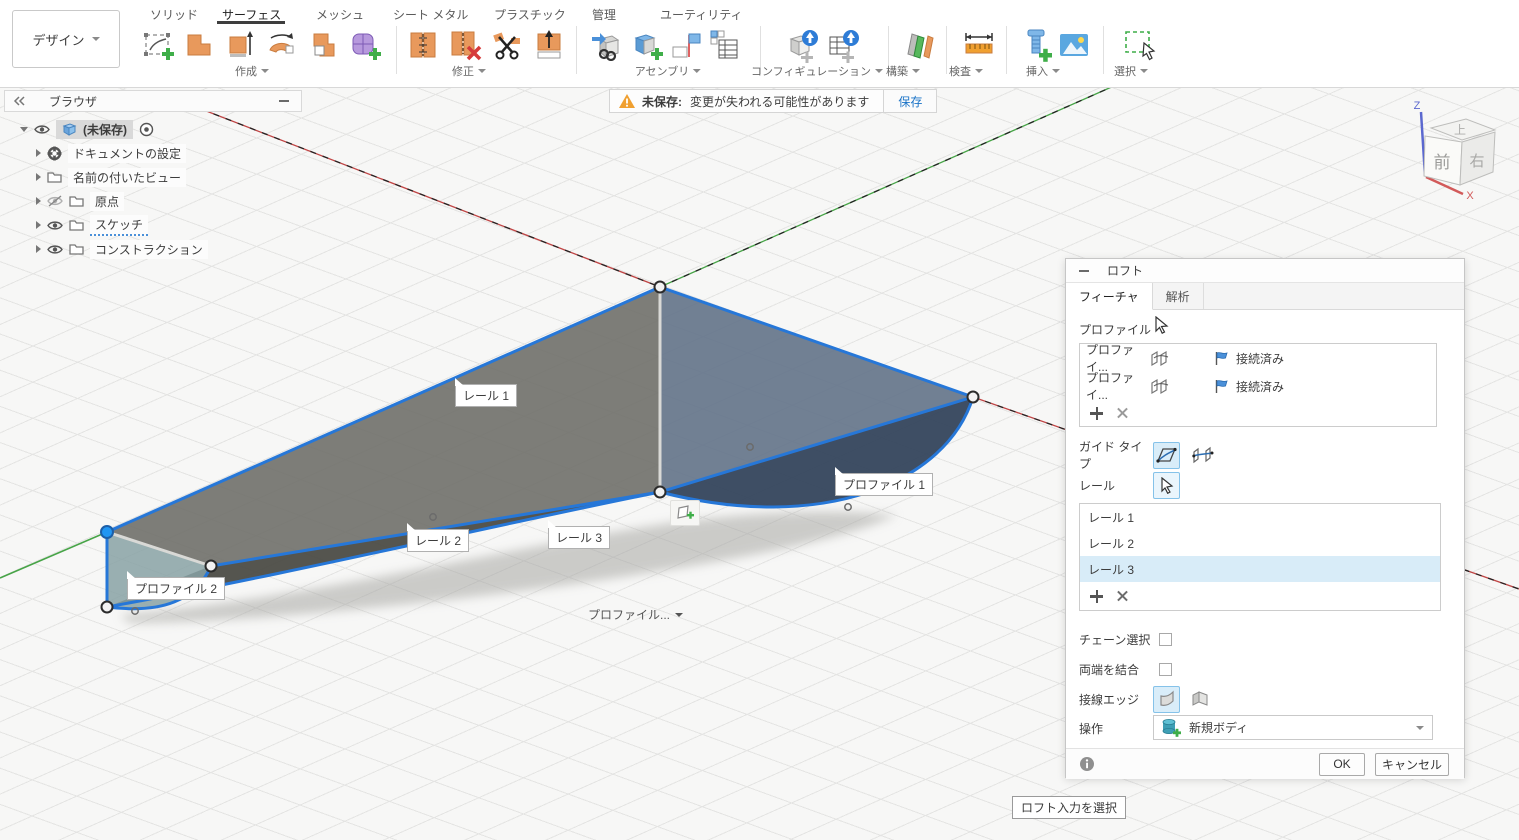  Describe the element at coordinates (1096, 596) in the screenshot. I see `add-rail-button` at that location.